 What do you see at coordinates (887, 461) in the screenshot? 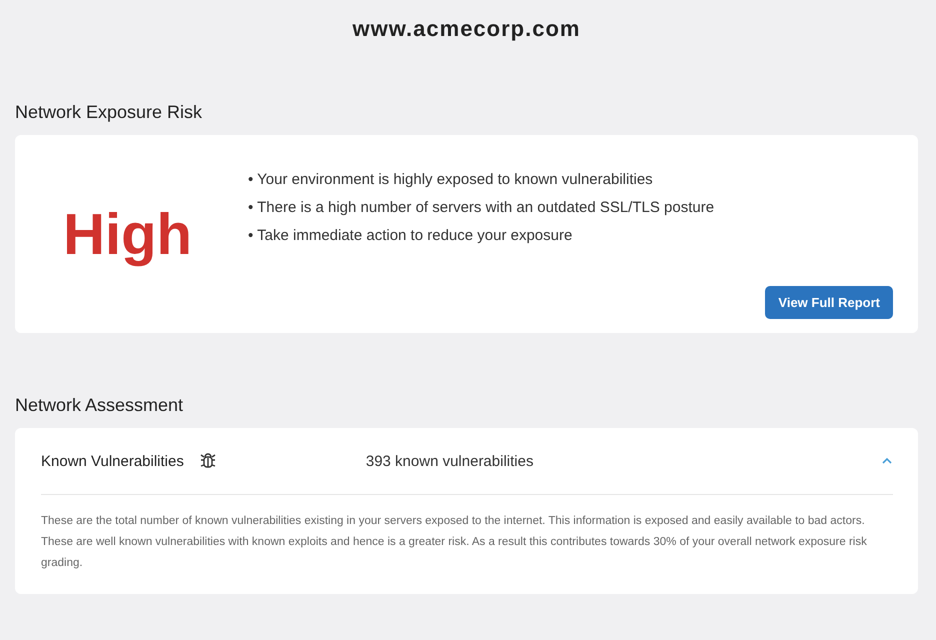
I see `chevron-icon` at bounding box center [887, 461].